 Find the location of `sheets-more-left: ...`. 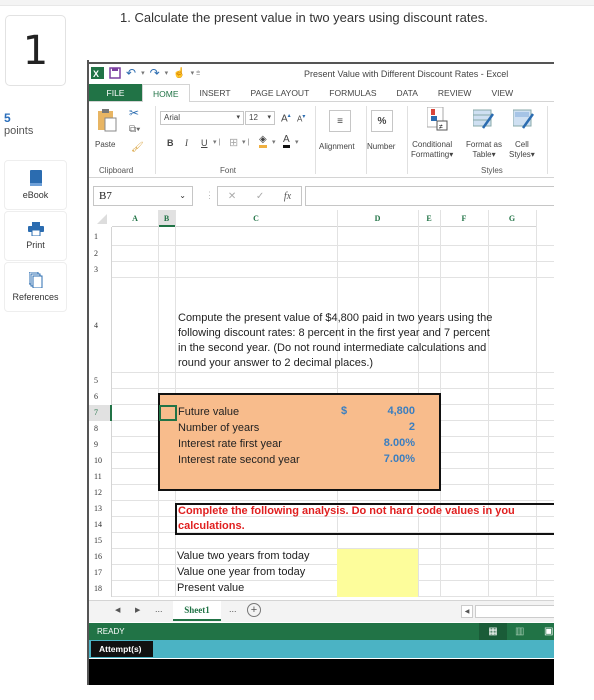

sheets-more-left: ... is located at coordinates (159, 609).